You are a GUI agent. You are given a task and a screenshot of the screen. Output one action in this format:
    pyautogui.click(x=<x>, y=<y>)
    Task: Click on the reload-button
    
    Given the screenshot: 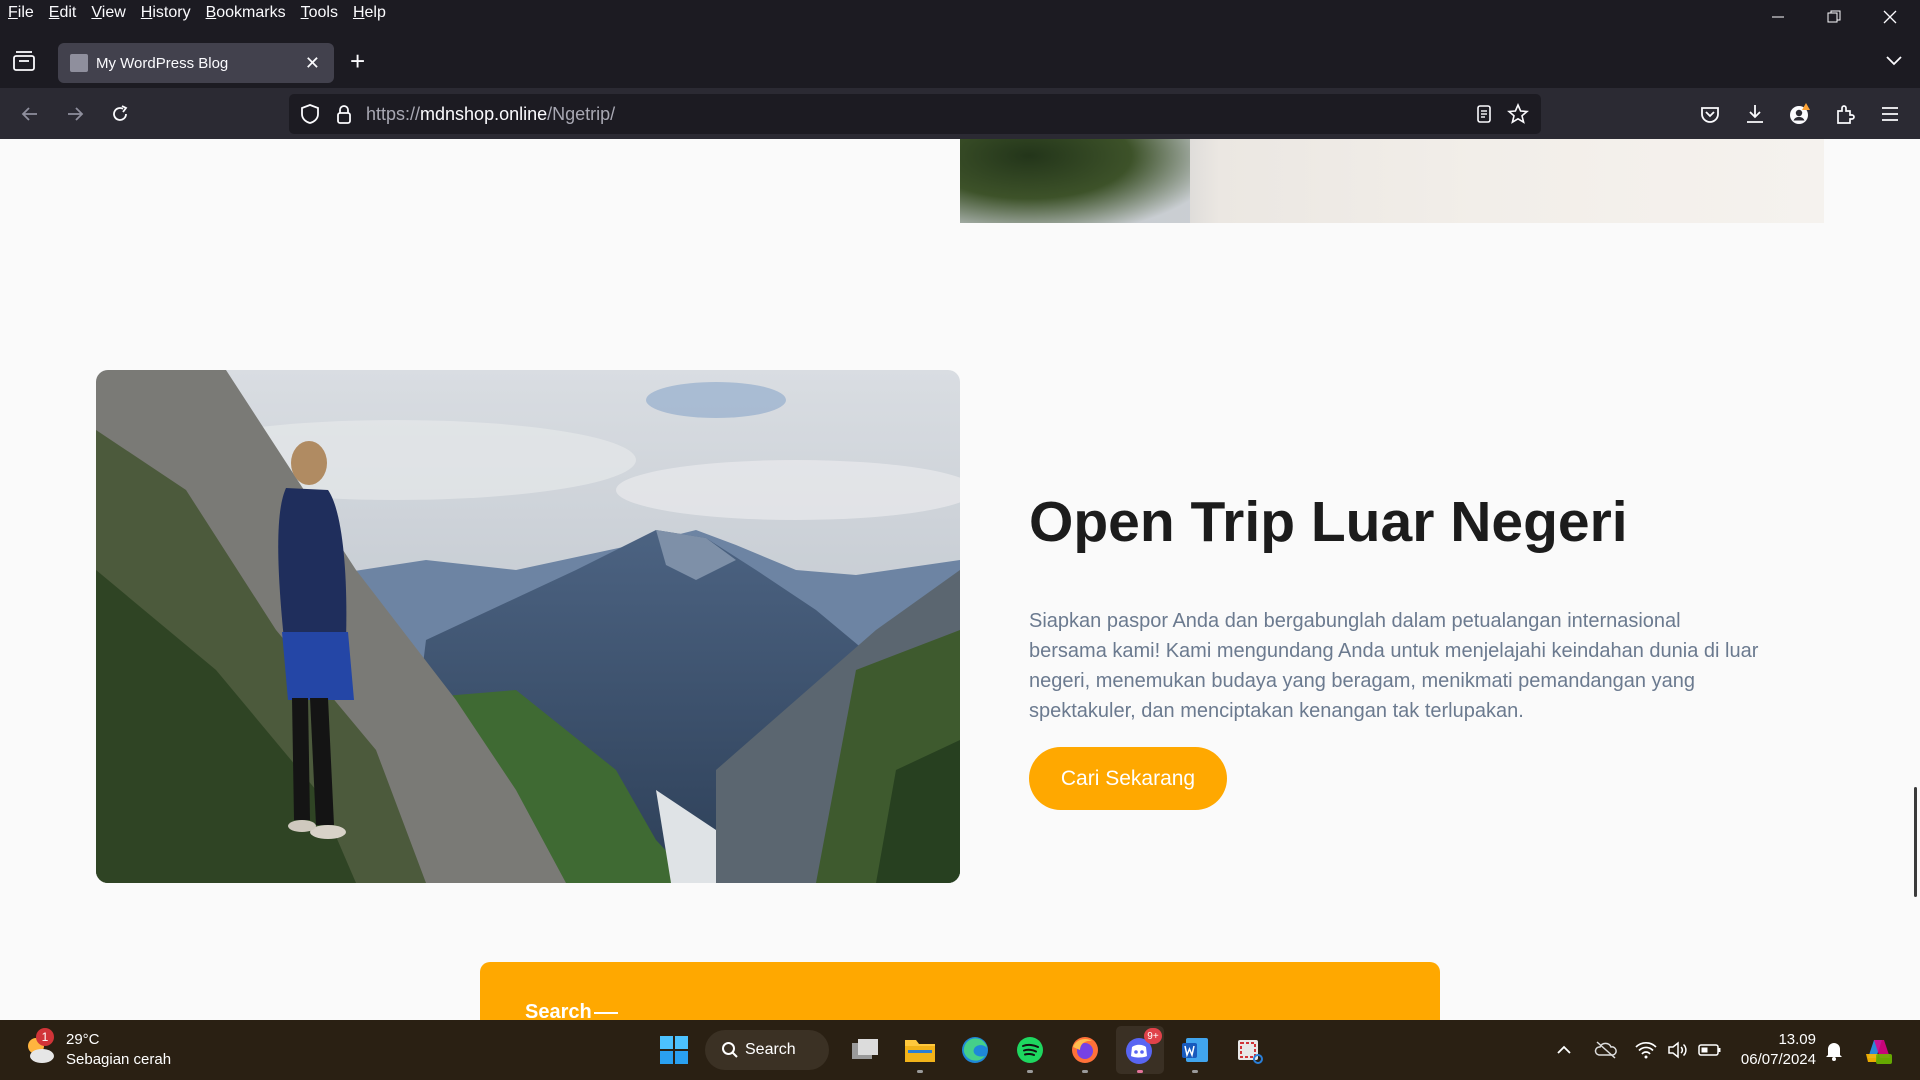 What is the action you would take?
    pyautogui.click(x=120, y=114)
    